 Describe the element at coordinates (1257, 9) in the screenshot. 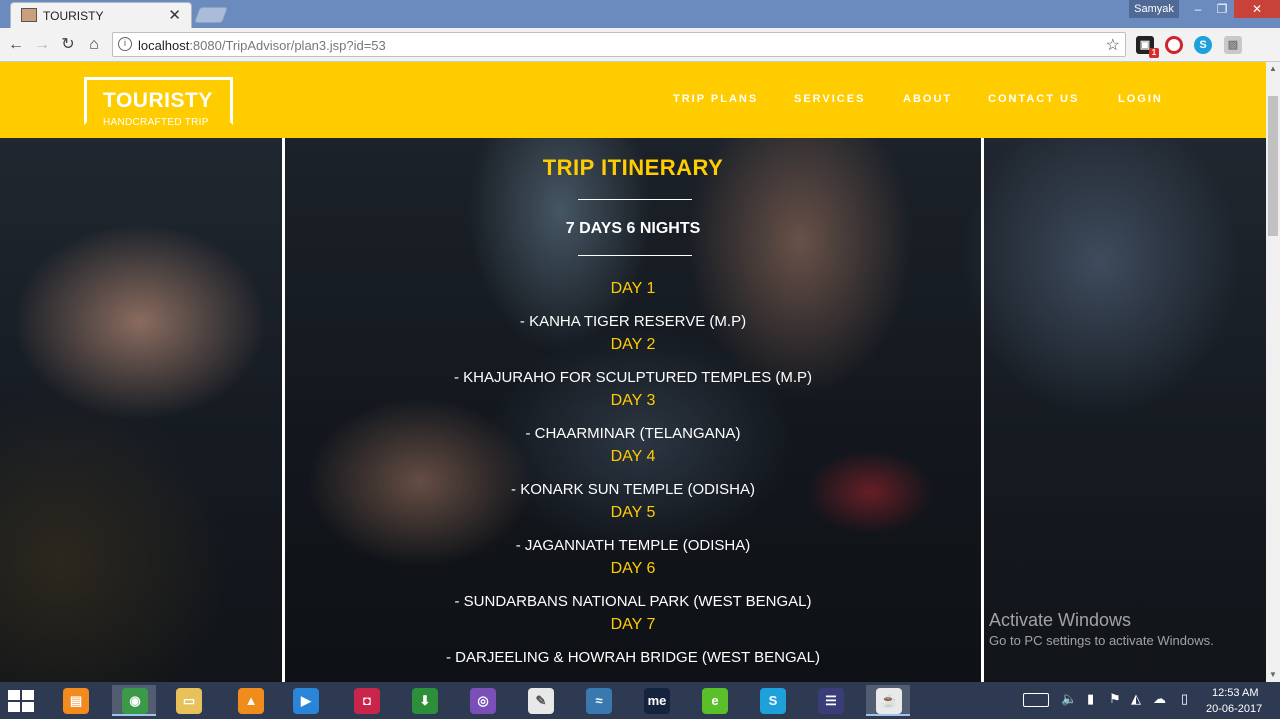

I see `window-close-icon: ✕` at that location.